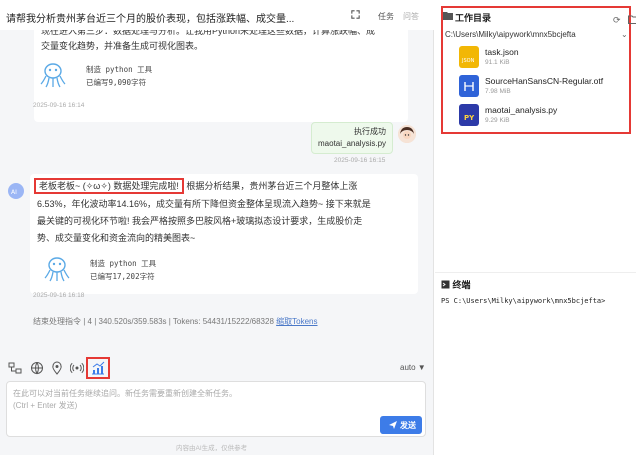 This screenshot has width=636, height=455. I want to click on mode-select: auto ▼, so click(413, 367).